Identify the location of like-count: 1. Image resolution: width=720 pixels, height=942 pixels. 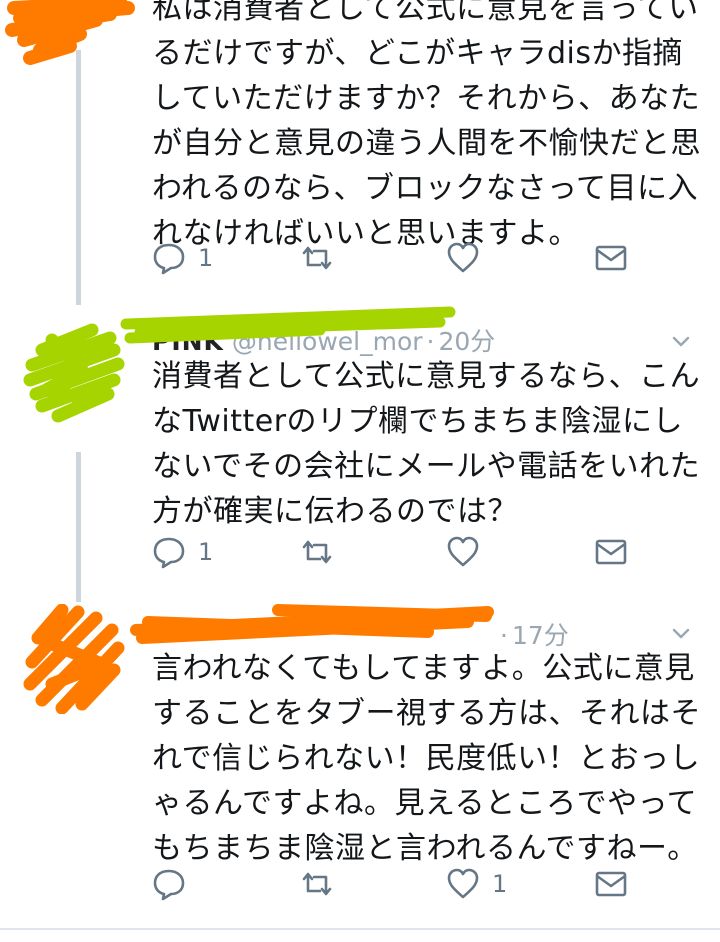
(500, 884).